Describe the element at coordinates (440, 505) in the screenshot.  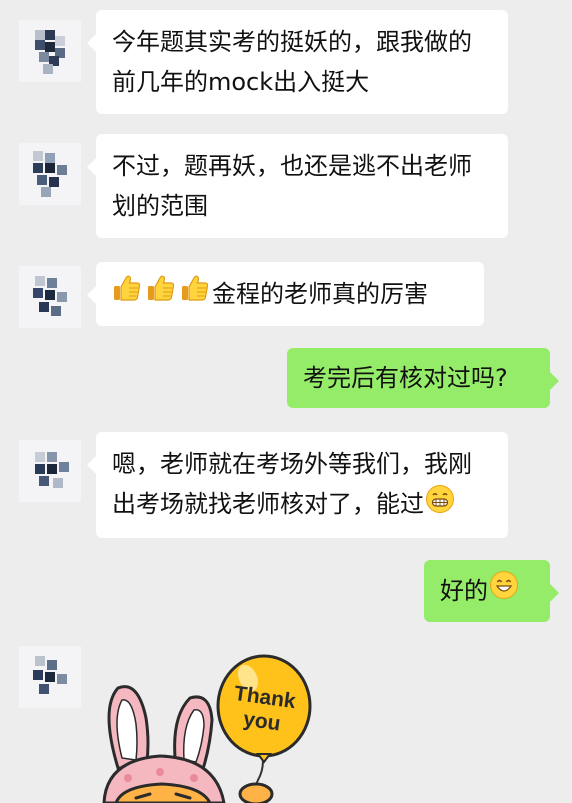
I see `grinning-face-icon` at that location.